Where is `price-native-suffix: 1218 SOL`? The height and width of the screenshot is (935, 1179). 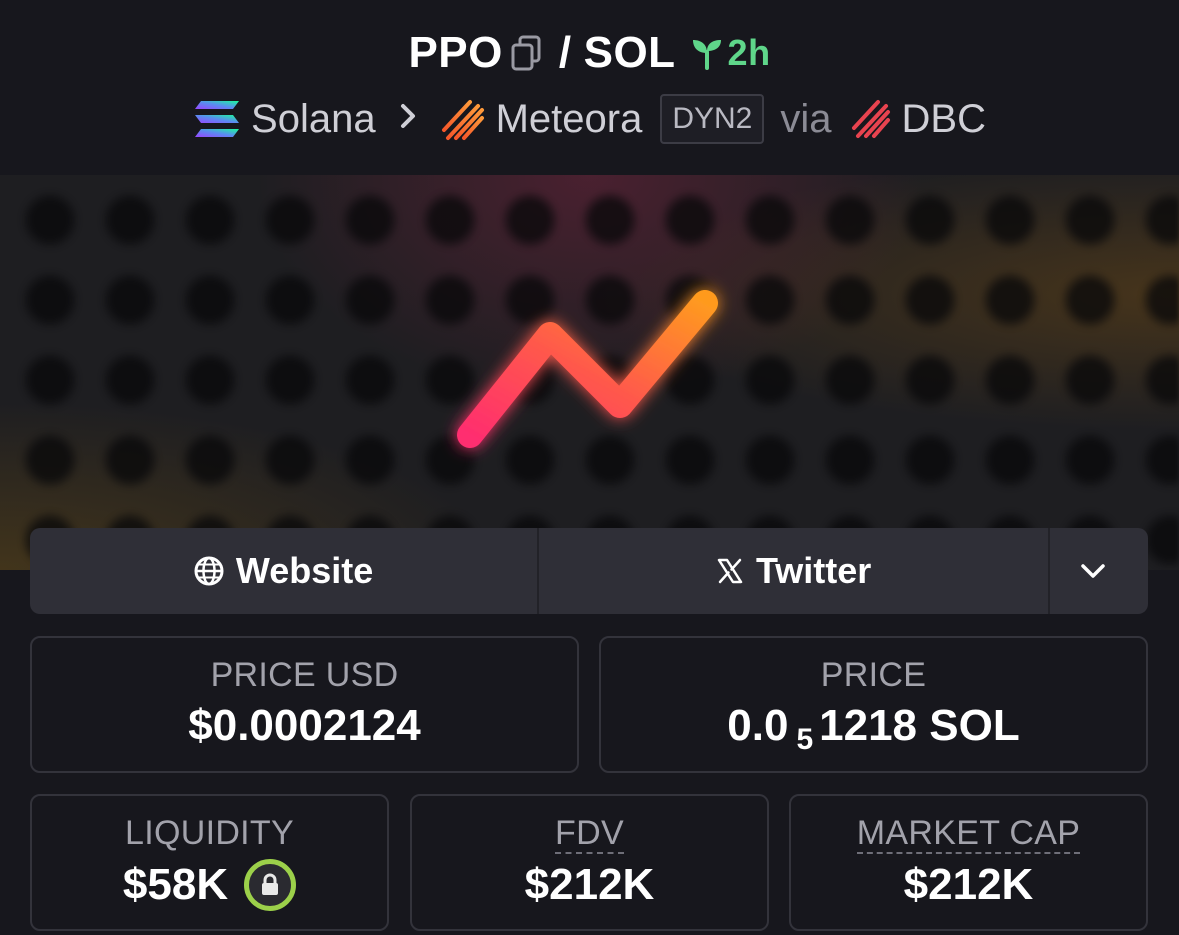
price-native-suffix: 1218 SOL is located at coordinates (919, 725).